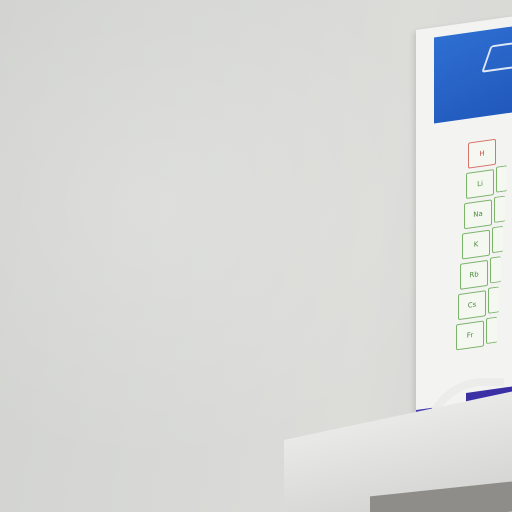  I want to click on element-cell: Cs, so click(472, 305).